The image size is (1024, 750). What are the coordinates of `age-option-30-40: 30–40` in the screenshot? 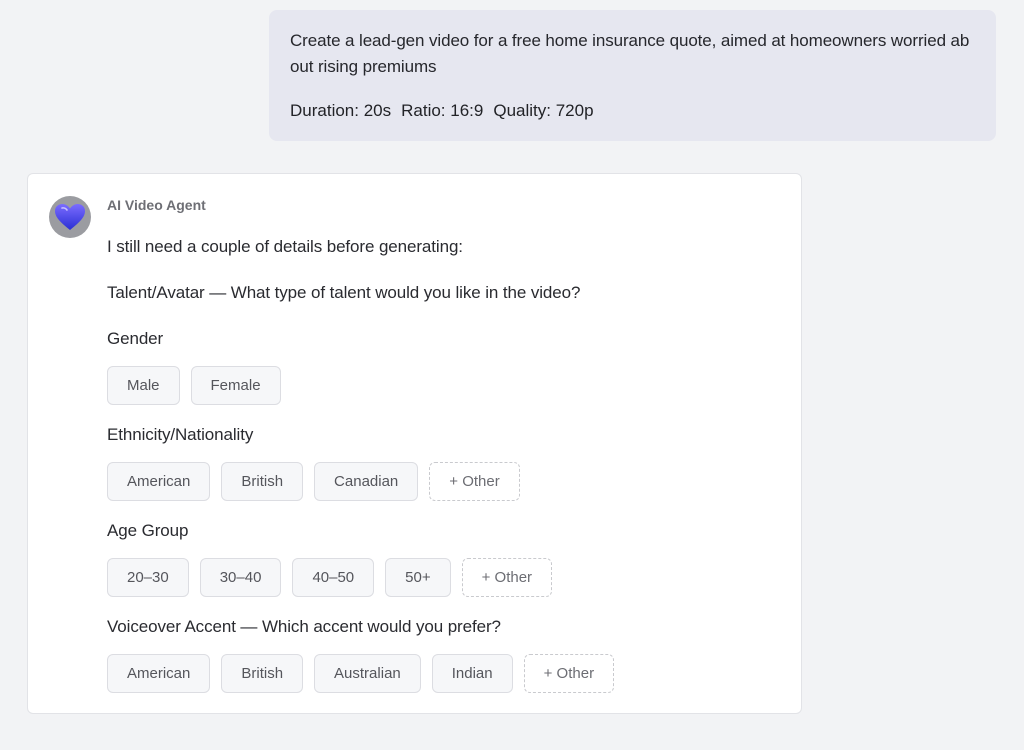 It's located at (240, 577).